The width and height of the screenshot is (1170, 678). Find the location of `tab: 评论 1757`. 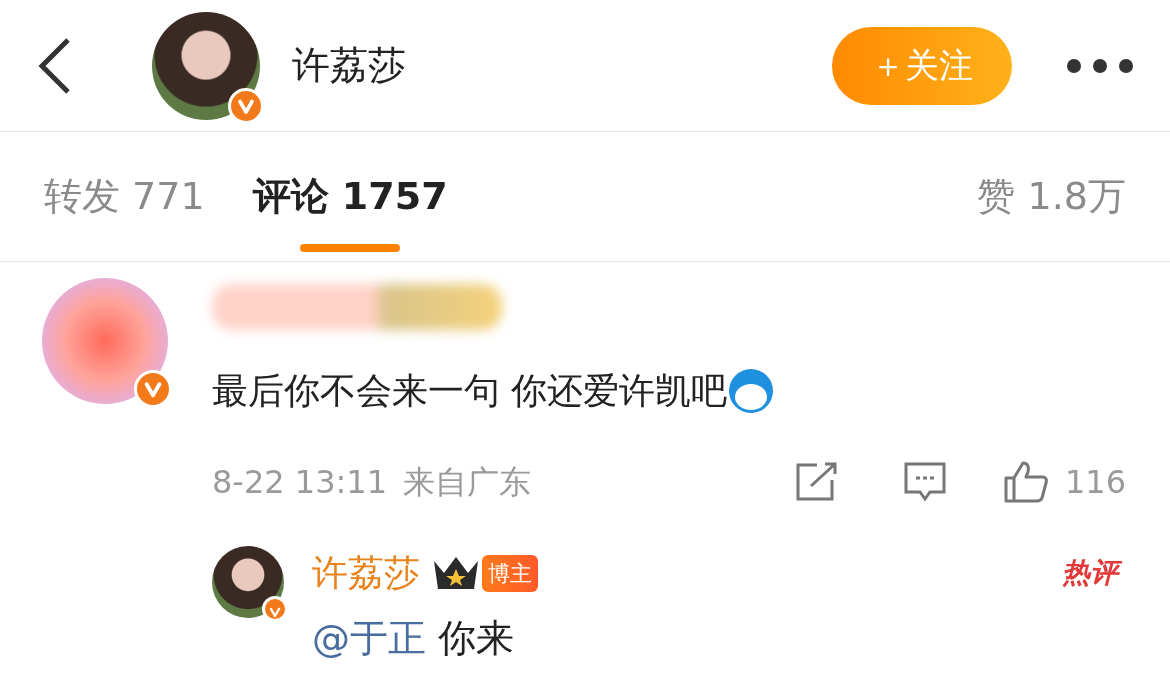

tab: 评论 1757 is located at coordinates (350, 196).